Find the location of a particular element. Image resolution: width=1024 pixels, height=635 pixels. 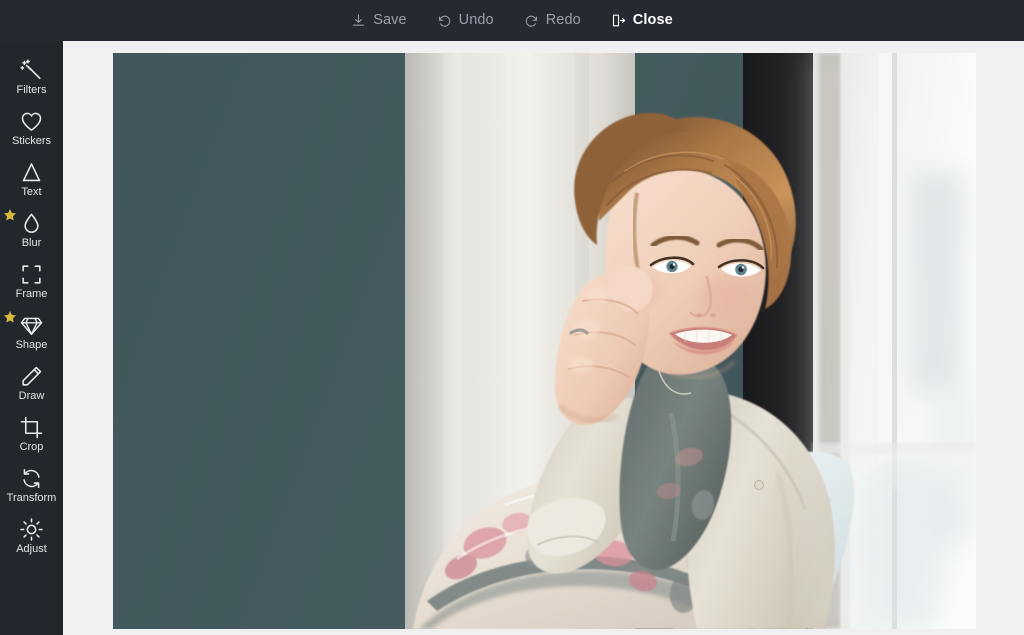

close-button-label: Close is located at coordinates (652, 20).